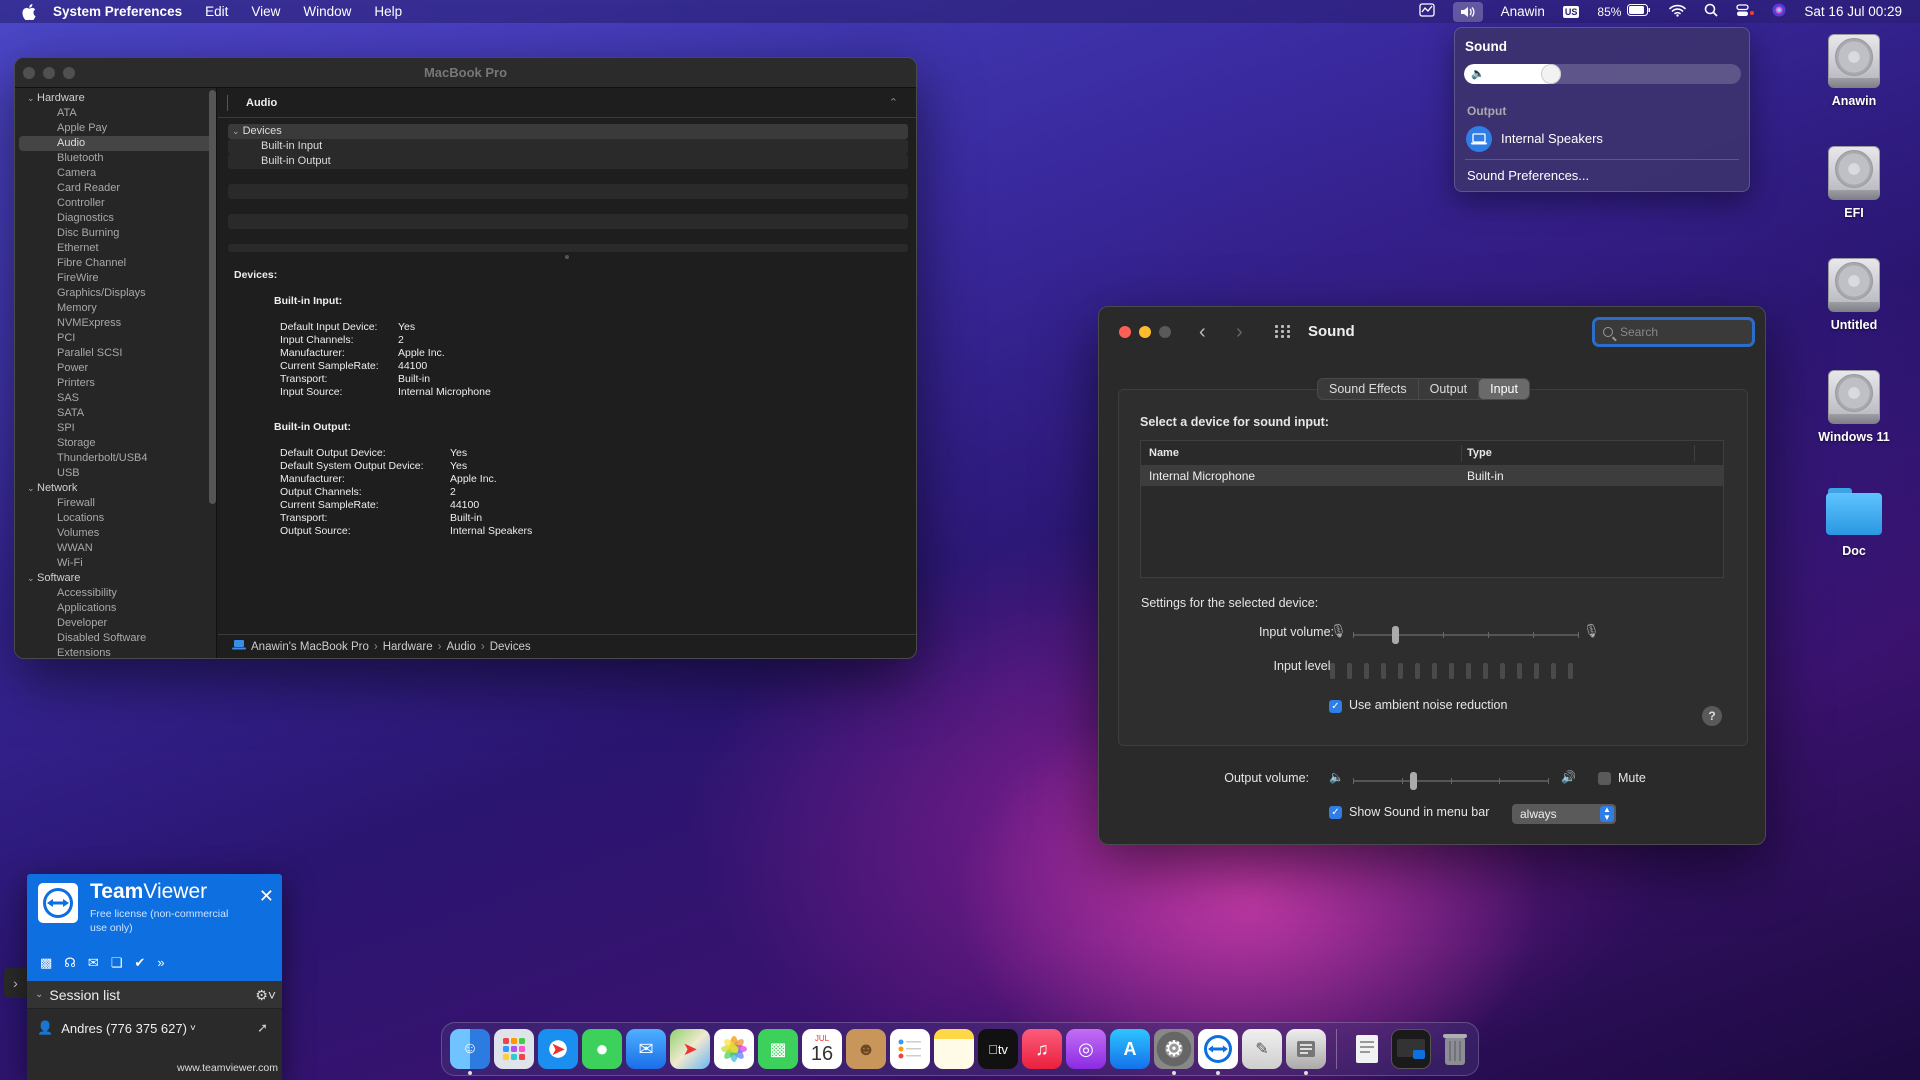  I want to click on launchpad-icon, so click(514, 1049).